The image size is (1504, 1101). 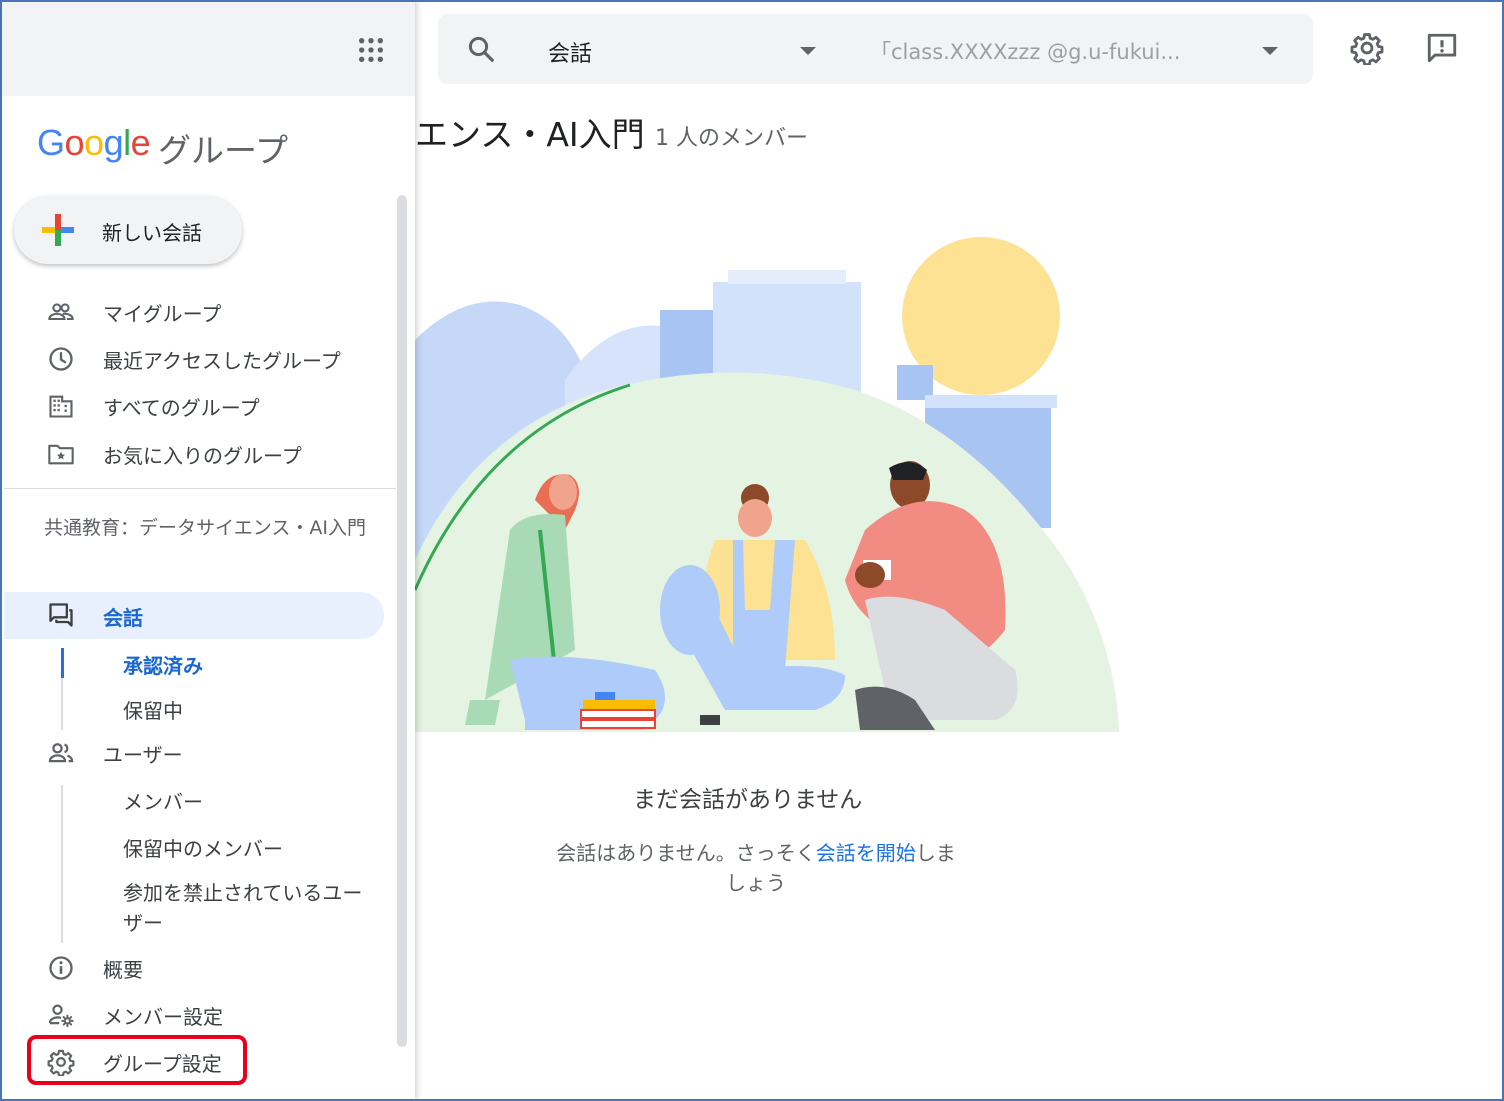 I want to click on subnav-members: メンバー, so click(x=163, y=800).